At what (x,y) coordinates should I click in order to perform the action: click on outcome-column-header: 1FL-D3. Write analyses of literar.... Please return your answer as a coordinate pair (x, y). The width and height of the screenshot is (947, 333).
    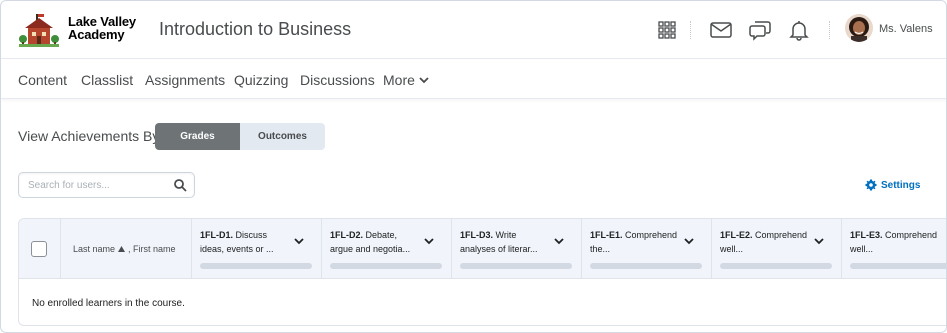
    Looking at the image, I should click on (517, 249).